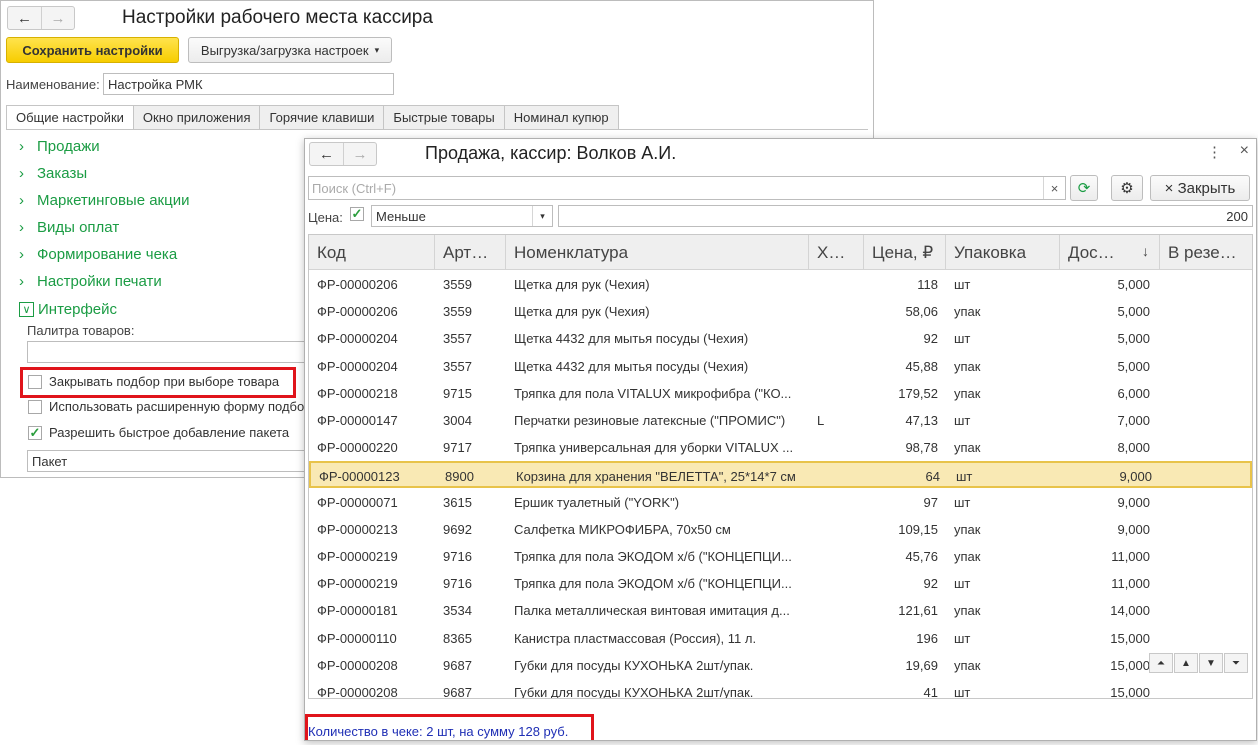 Image resolution: width=1258 pixels, height=745 pixels. Describe the element at coordinates (1133, 420) in the screenshot. I see `cell-available: 7,000` at that location.